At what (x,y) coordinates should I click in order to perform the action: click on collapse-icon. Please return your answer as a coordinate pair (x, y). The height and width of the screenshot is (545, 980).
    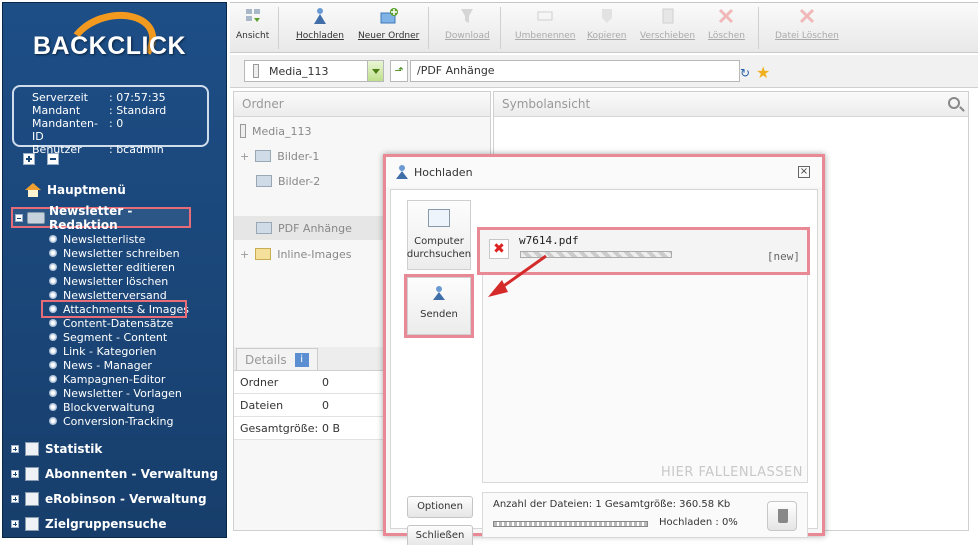
    Looking at the image, I should click on (19, 217).